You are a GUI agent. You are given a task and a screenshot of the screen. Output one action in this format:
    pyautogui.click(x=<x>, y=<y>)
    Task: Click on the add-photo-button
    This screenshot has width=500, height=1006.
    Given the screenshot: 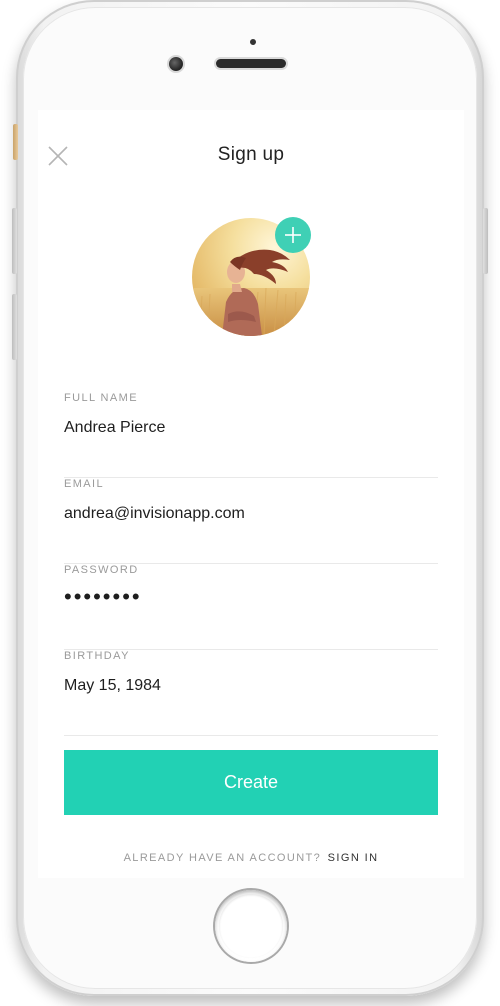 What is the action you would take?
    pyautogui.click(x=293, y=235)
    